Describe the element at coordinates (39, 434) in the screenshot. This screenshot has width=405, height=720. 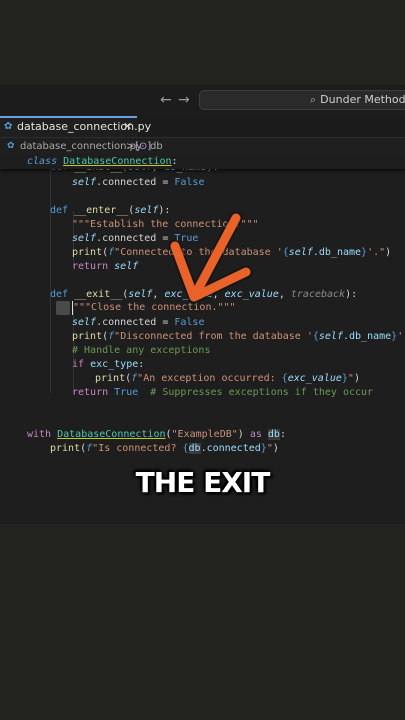
I see `keyword: with` at that location.